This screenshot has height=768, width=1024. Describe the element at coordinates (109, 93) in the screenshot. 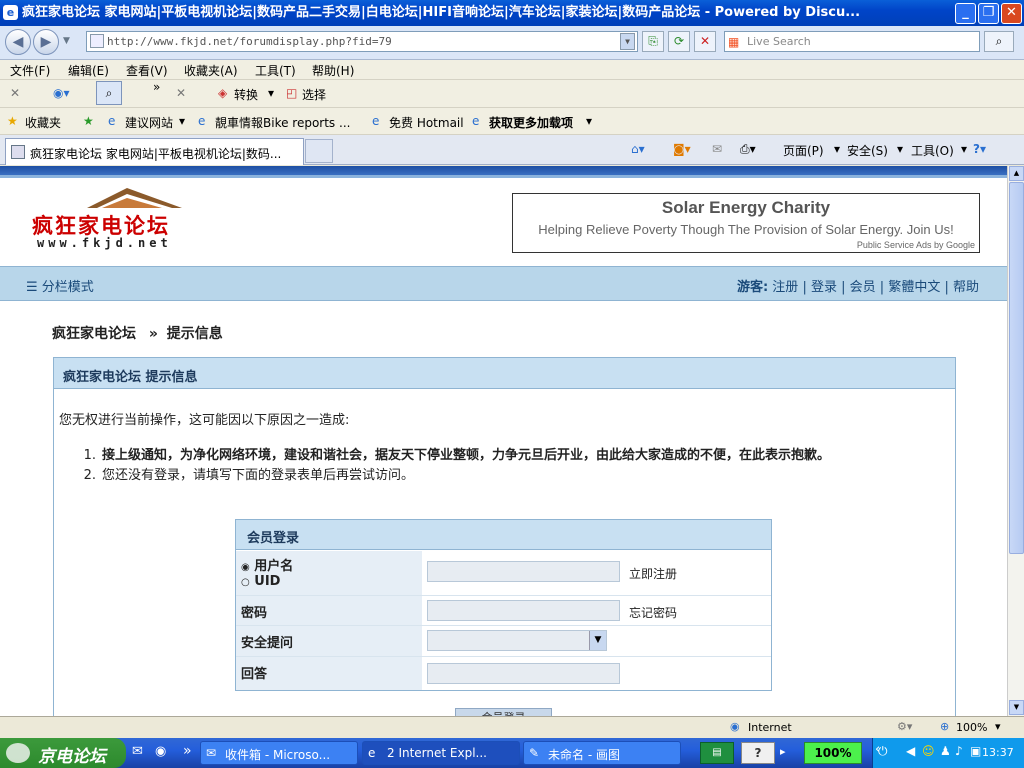

I see `search-icon-2: ⌕` at that location.